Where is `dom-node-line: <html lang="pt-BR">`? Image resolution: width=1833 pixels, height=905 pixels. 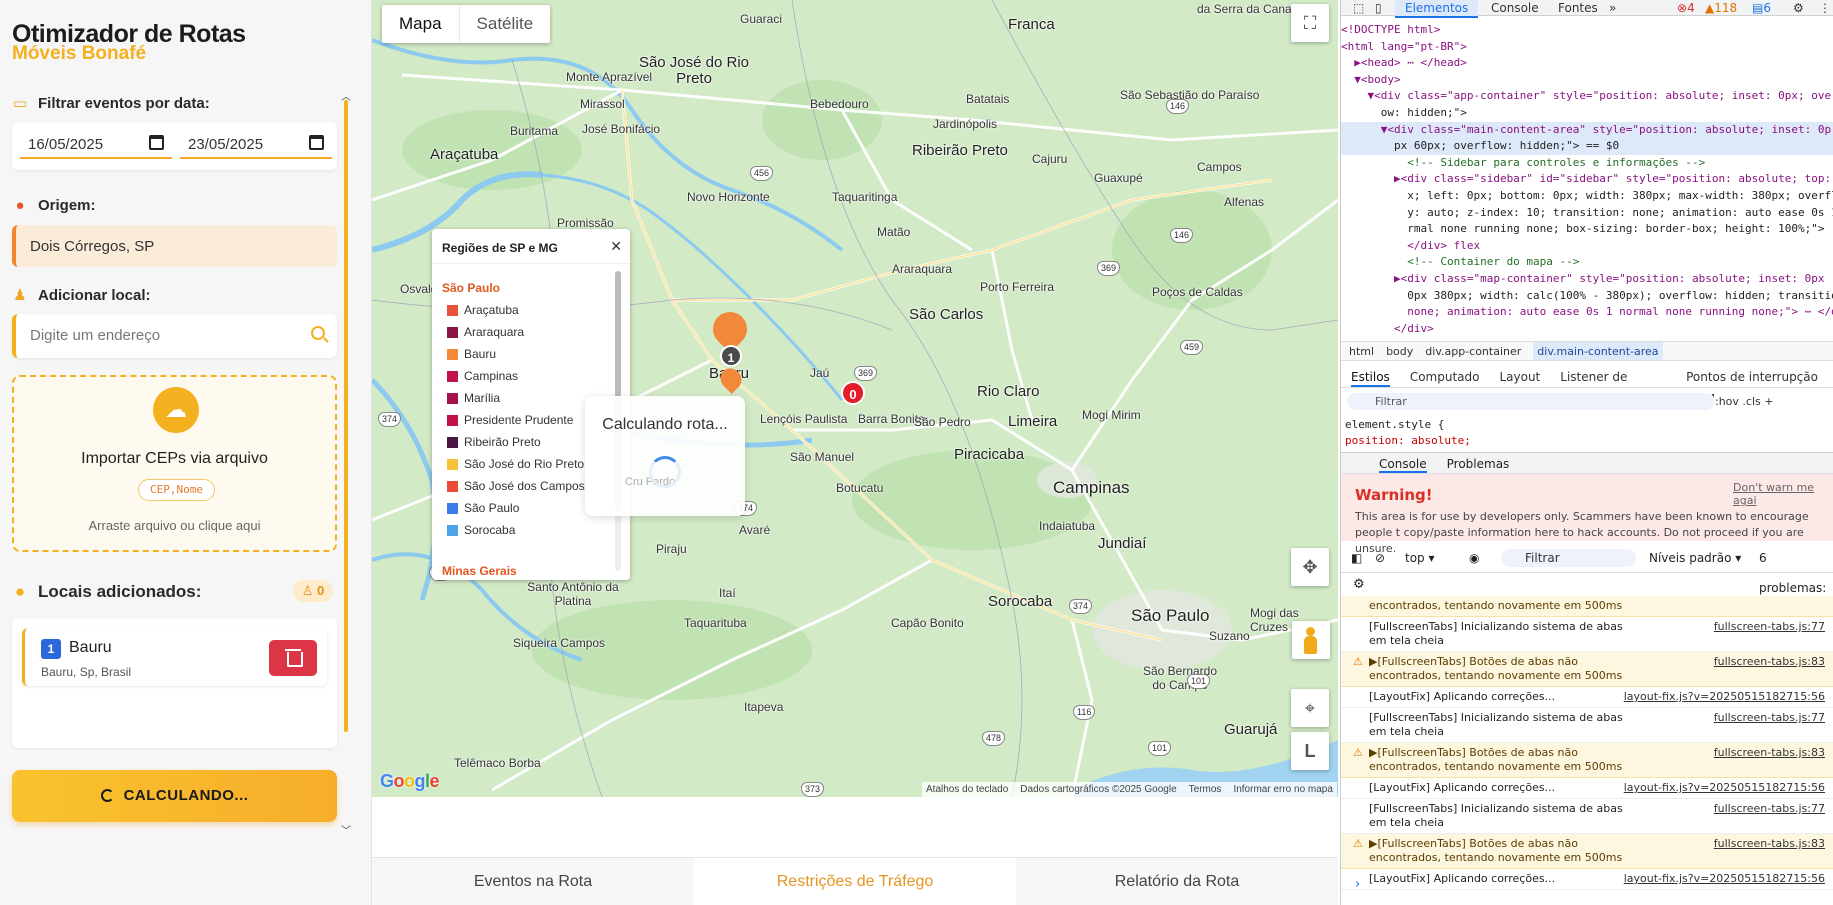 dom-node-line: <html lang="pt-BR"> is located at coordinates (1587, 47).